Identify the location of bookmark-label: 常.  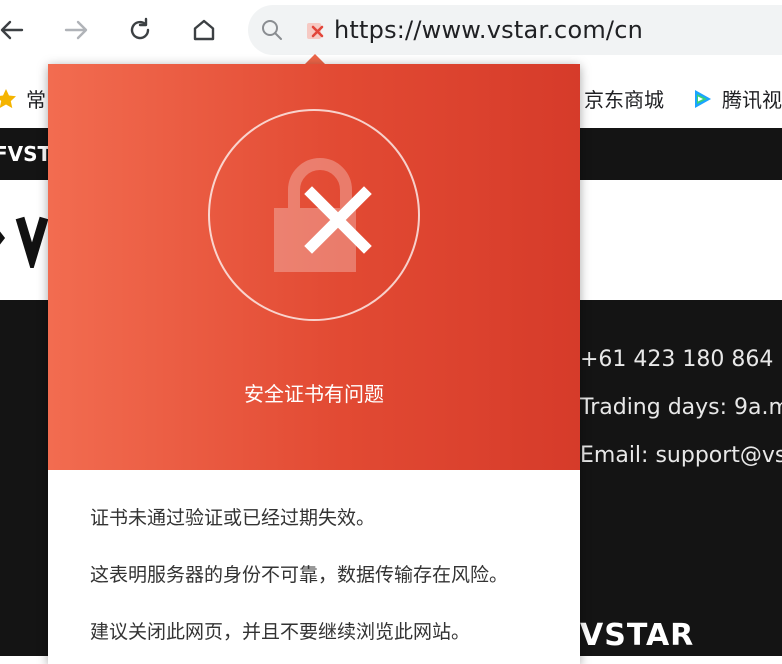
(36, 100).